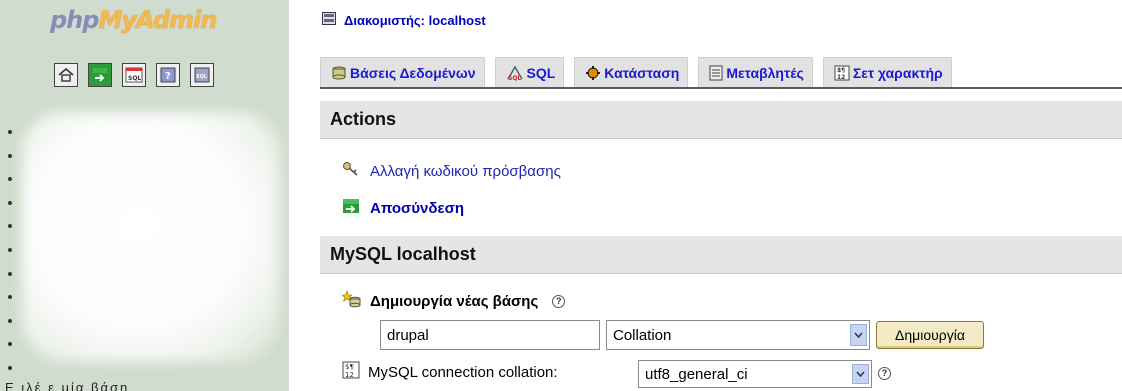 The height and width of the screenshot is (391, 1122). I want to click on server-label: Διακομιστής: localhost, so click(415, 20).